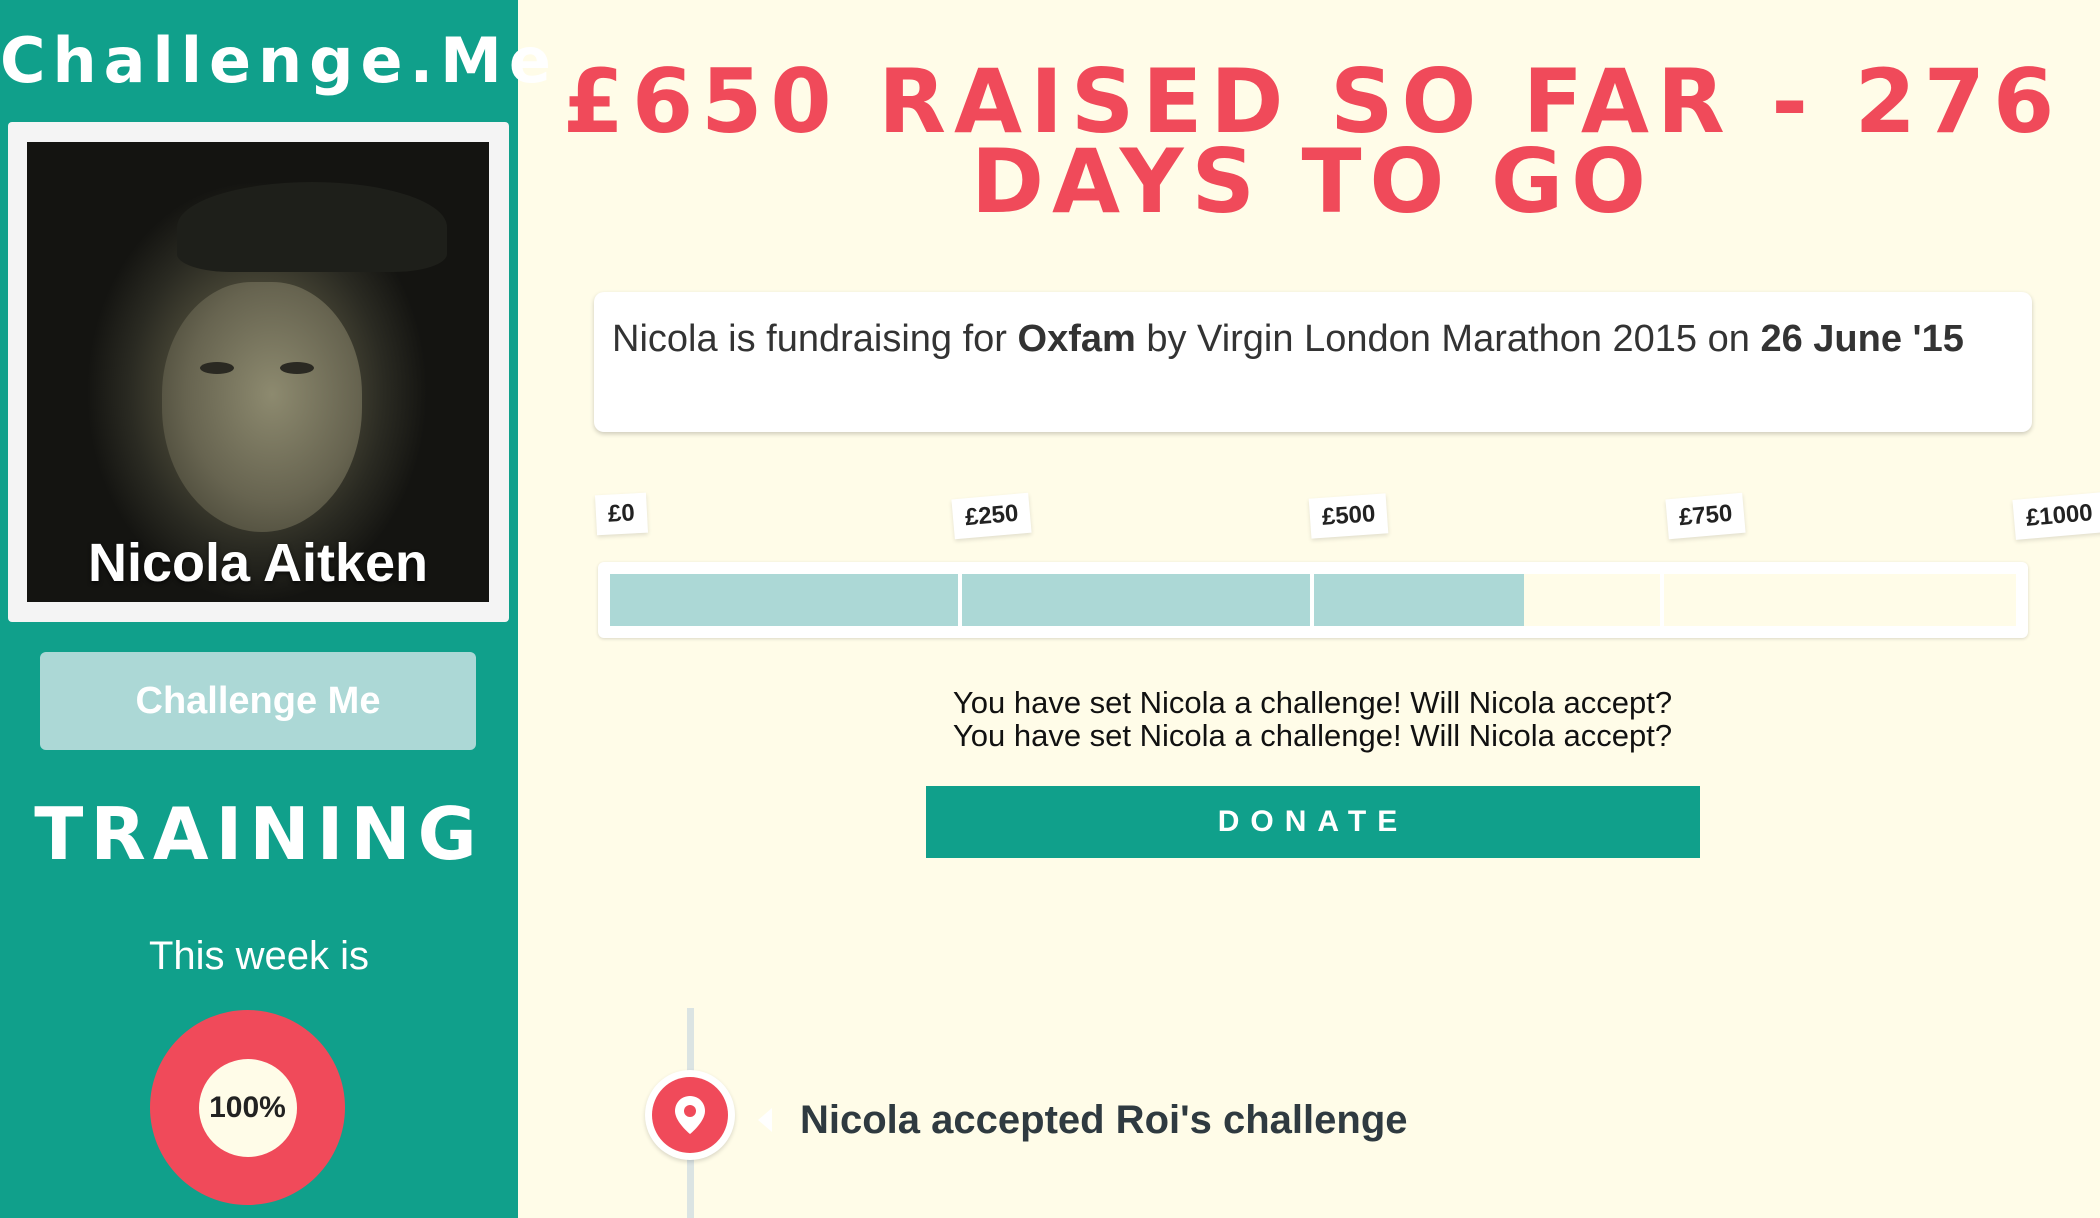  Describe the element at coordinates (765, 1120) in the screenshot. I see `timeline-caret` at that location.